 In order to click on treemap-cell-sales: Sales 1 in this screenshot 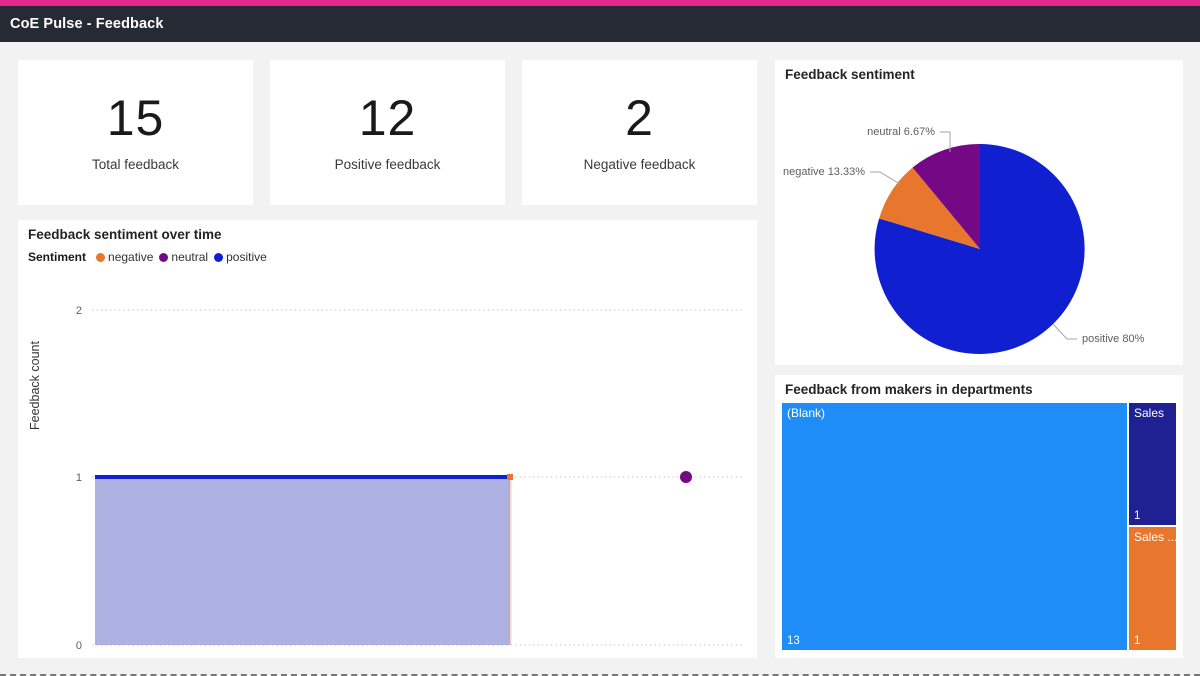, I will do `click(1152, 464)`.